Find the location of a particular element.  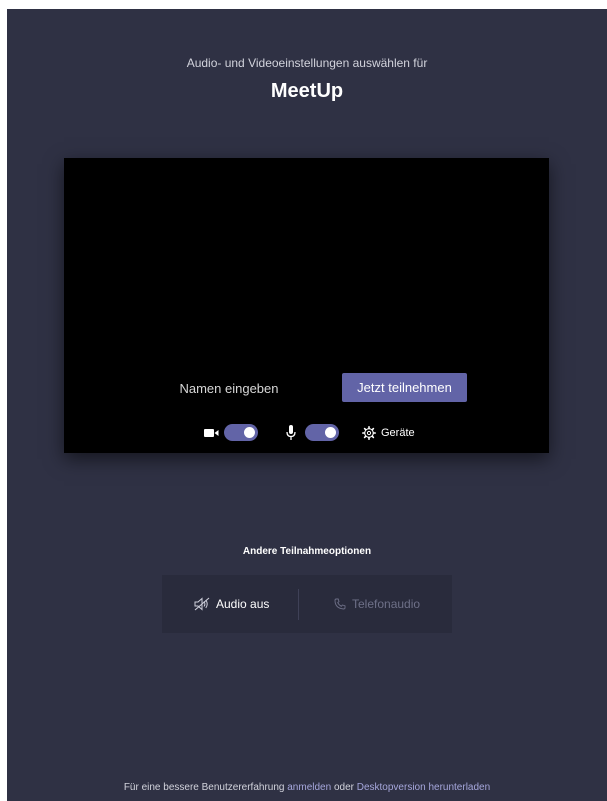

download-desktop-link: Desktopversion herunterladen is located at coordinates (423, 787).